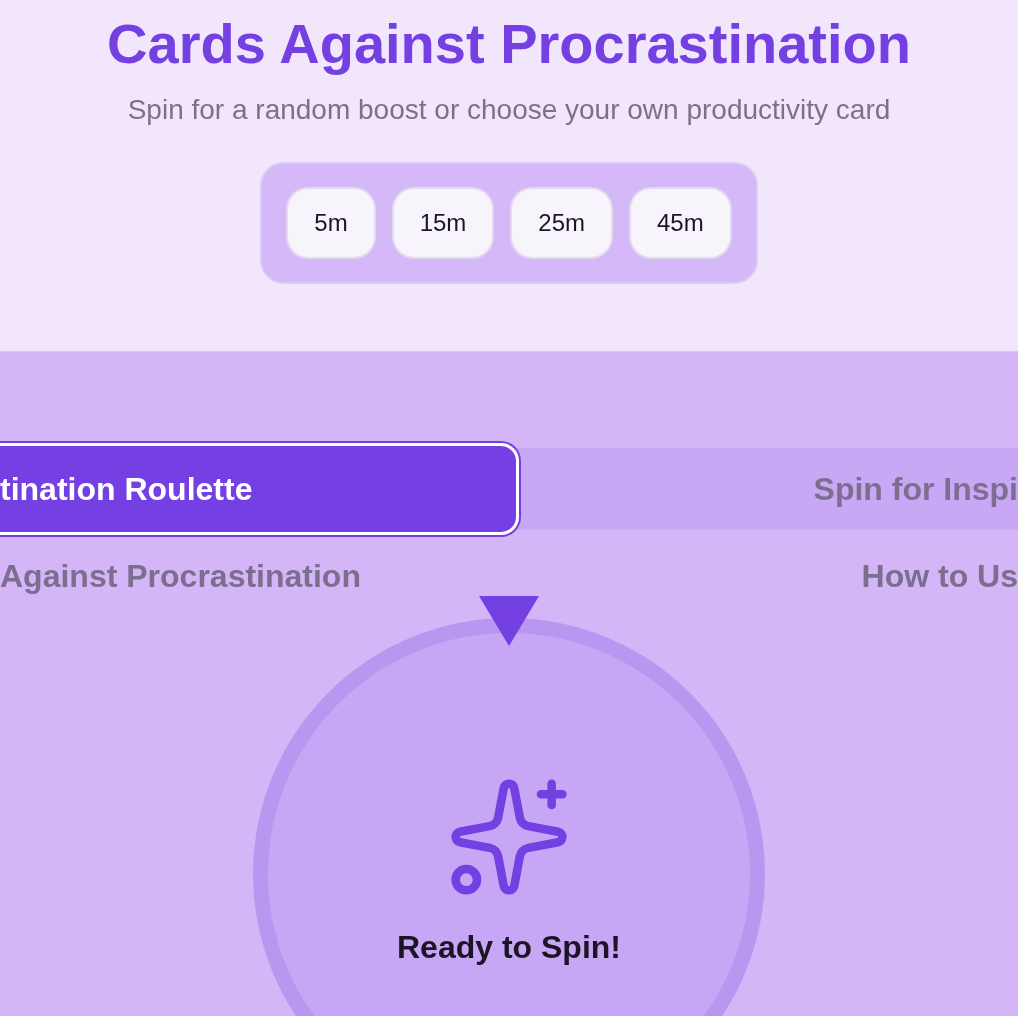 The width and height of the screenshot is (1018, 1016). I want to click on tab-description: Against Procrastination, so click(180, 576).